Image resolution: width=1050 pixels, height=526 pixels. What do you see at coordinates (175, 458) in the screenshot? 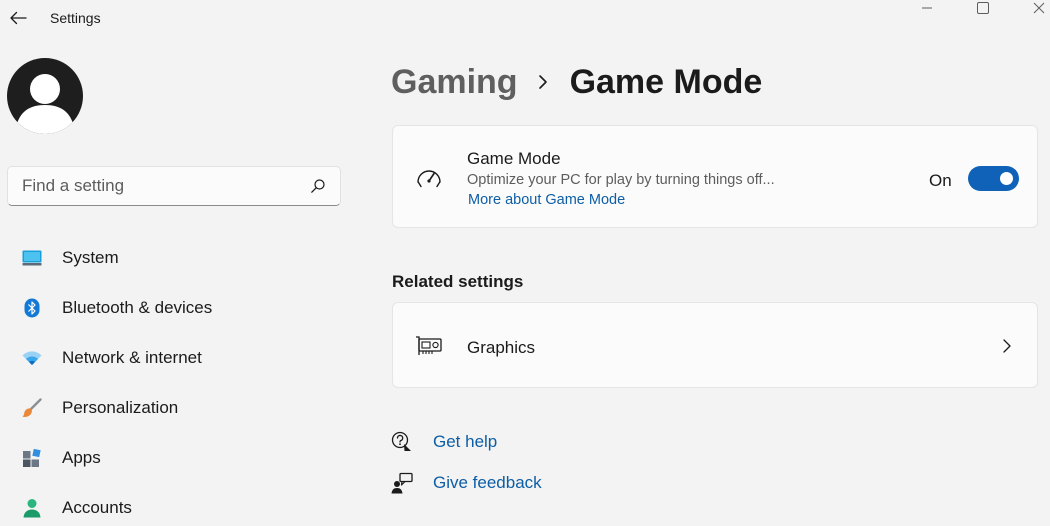
I see `sidebar-item-apps: Apps` at bounding box center [175, 458].